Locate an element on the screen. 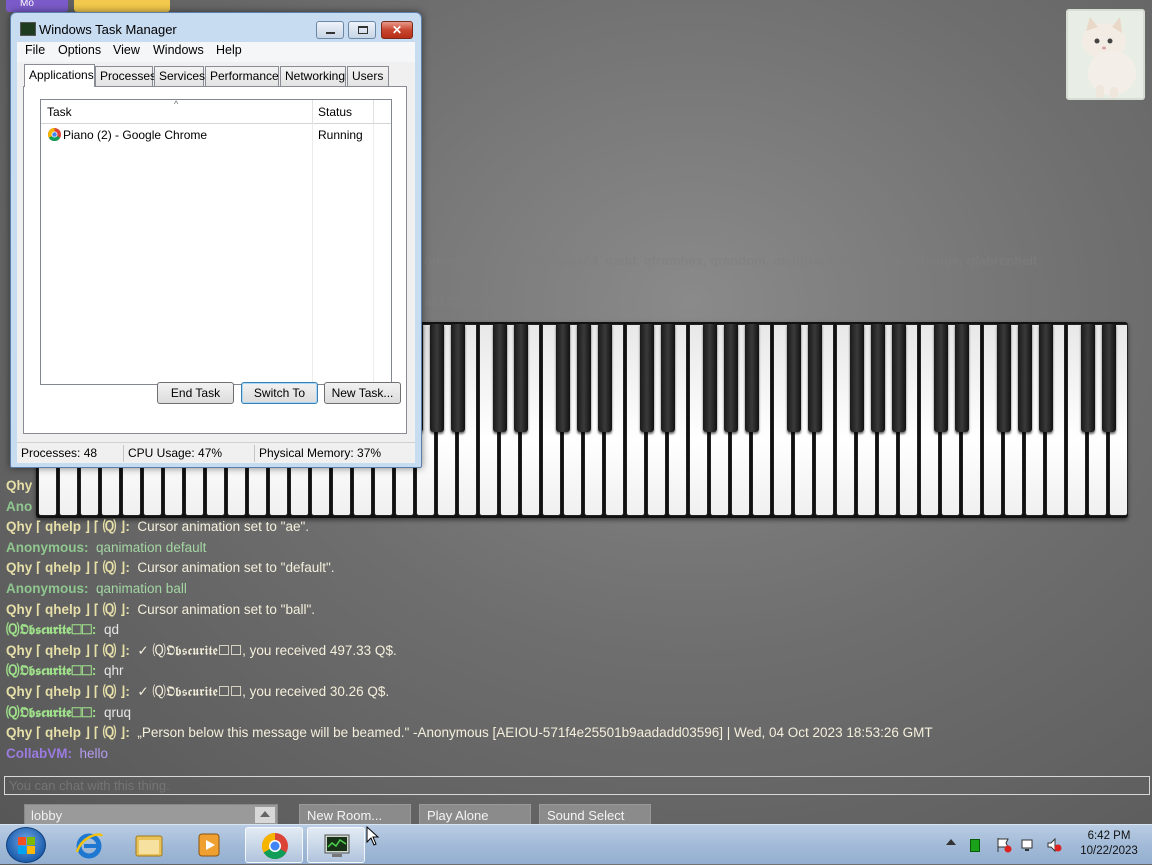 The width and height of the screenshot is (1152, 865). volume-muted-icon is located at coordinates (1054, 845).